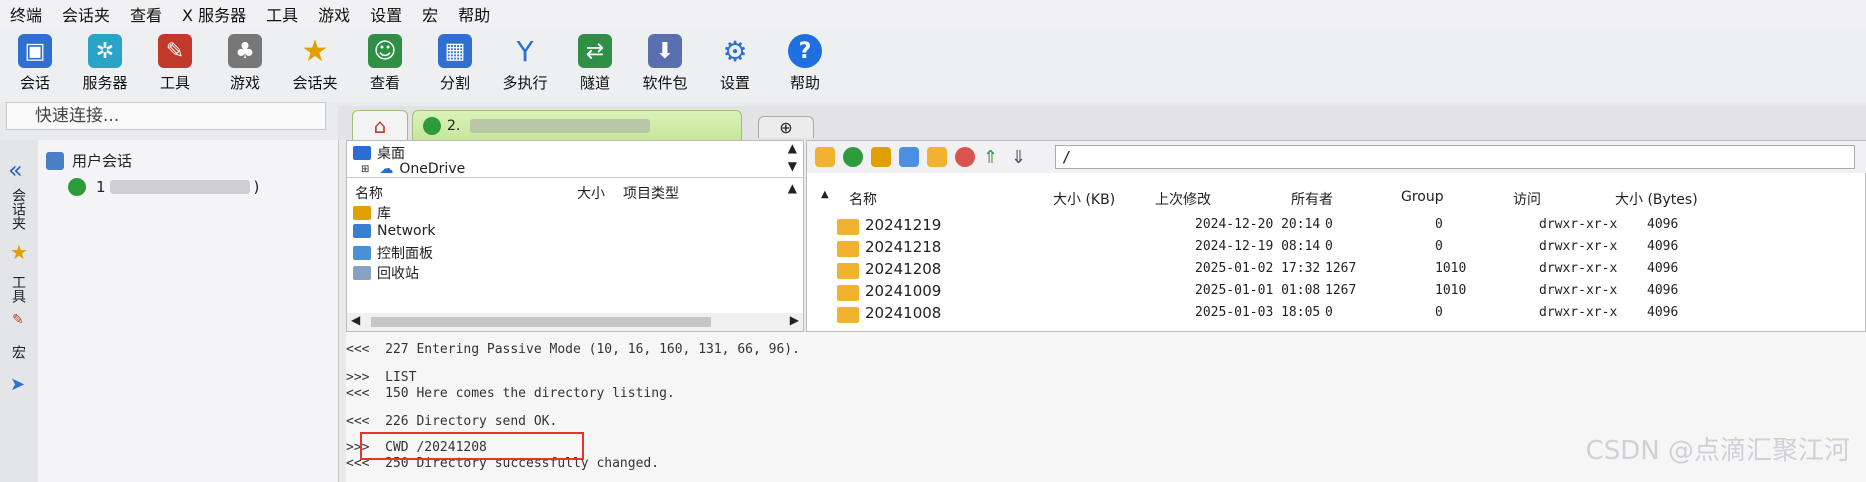 The image size is (1866, 482). I want to click on menu-macros: 宏, so click(430, 14).